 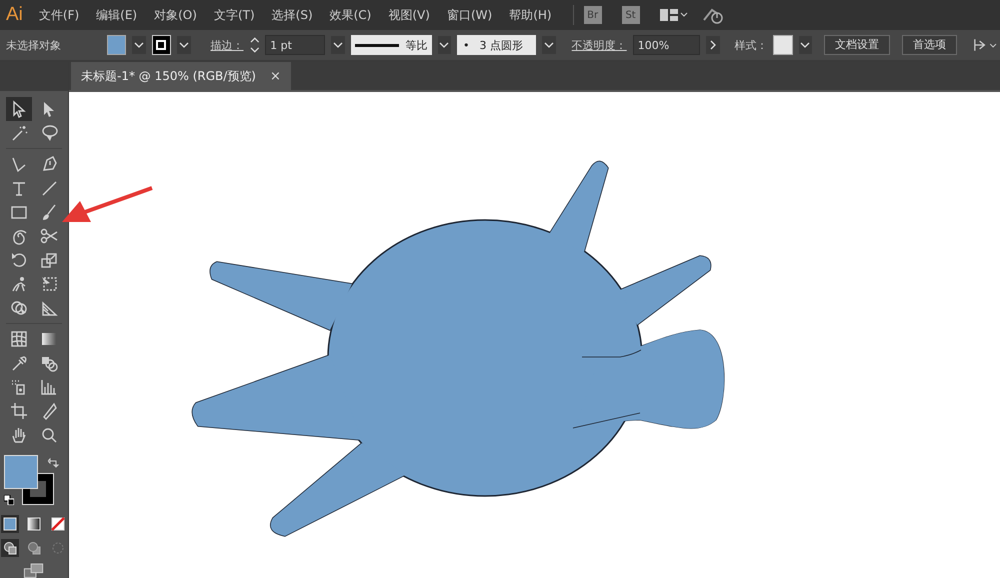 What do you see at coordinates (33, 45) in the screenshot?
I see `selection-status: 未选择对象` at bounding box center [33, 45].